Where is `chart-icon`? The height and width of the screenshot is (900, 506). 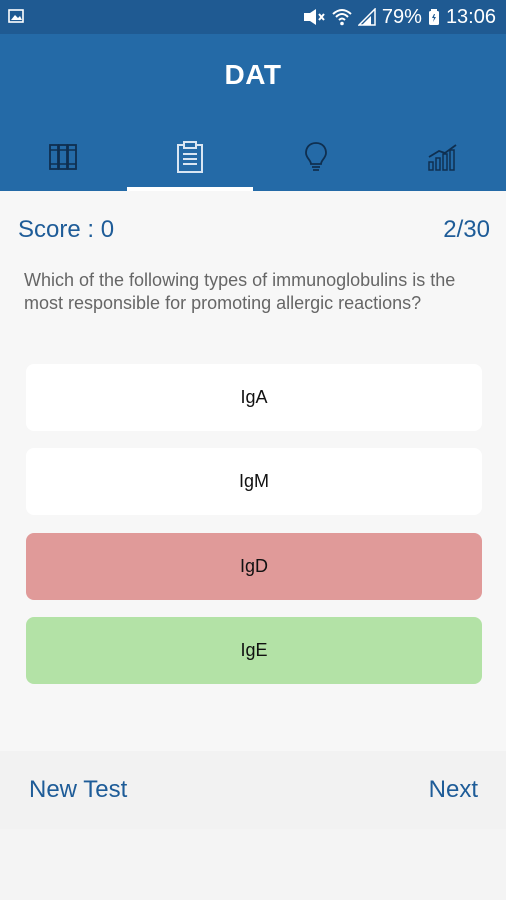
chart-icon is located at coordinates (442, 157).